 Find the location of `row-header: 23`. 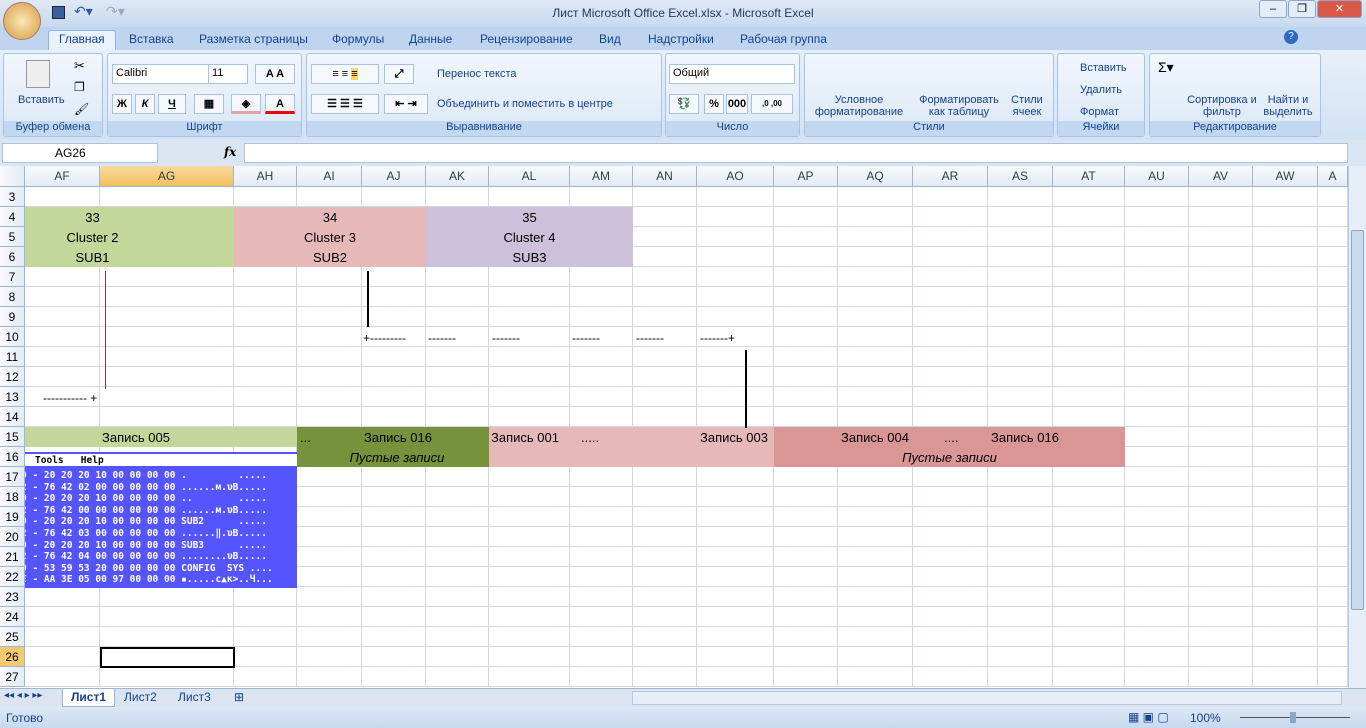

row-header: 23 is located at coordinates (12, 597).